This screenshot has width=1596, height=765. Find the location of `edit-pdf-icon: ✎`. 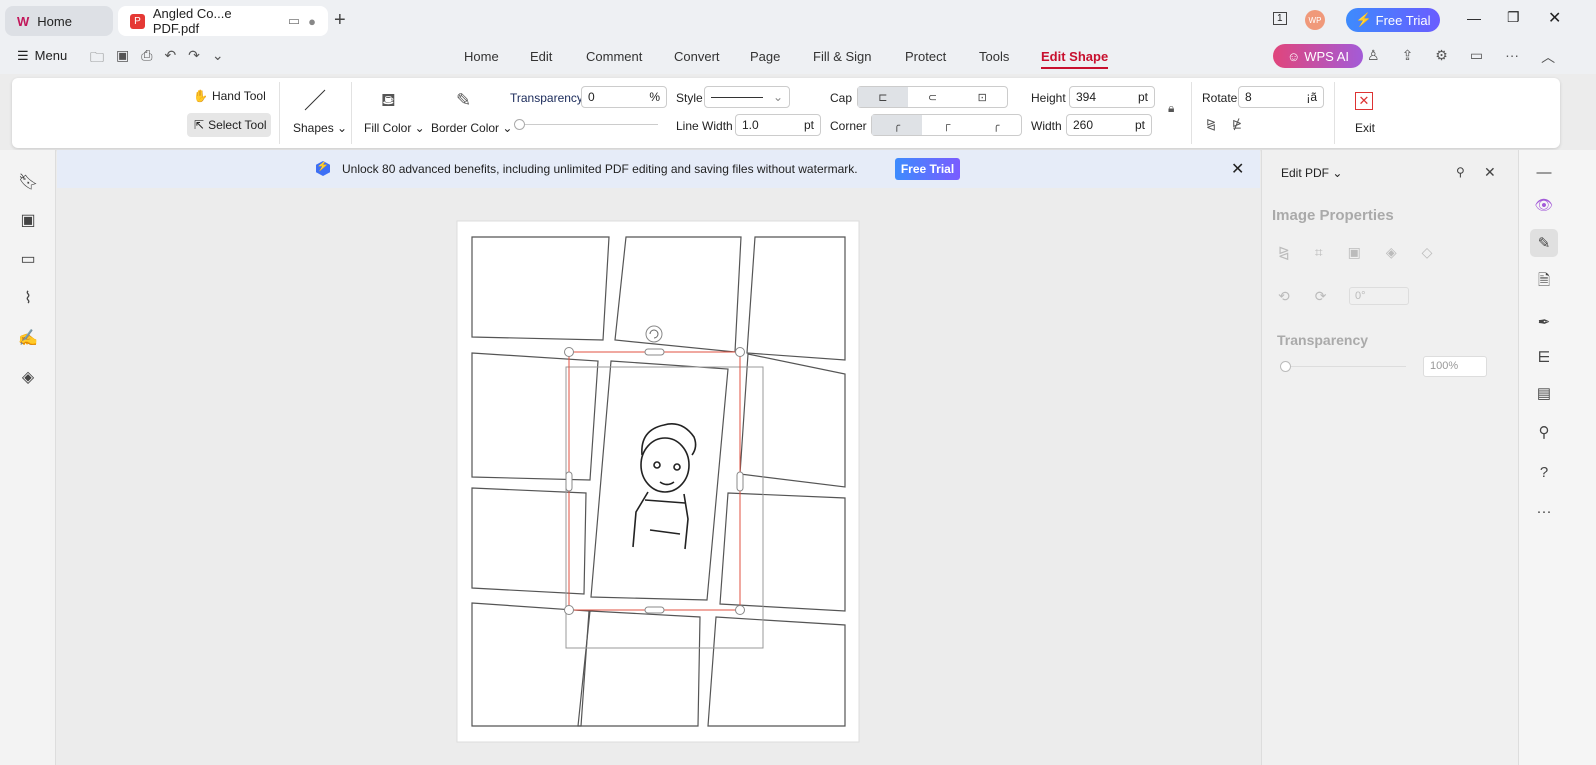

edit-pdf-icon: ✎ is located at coordinates (1544, 243).